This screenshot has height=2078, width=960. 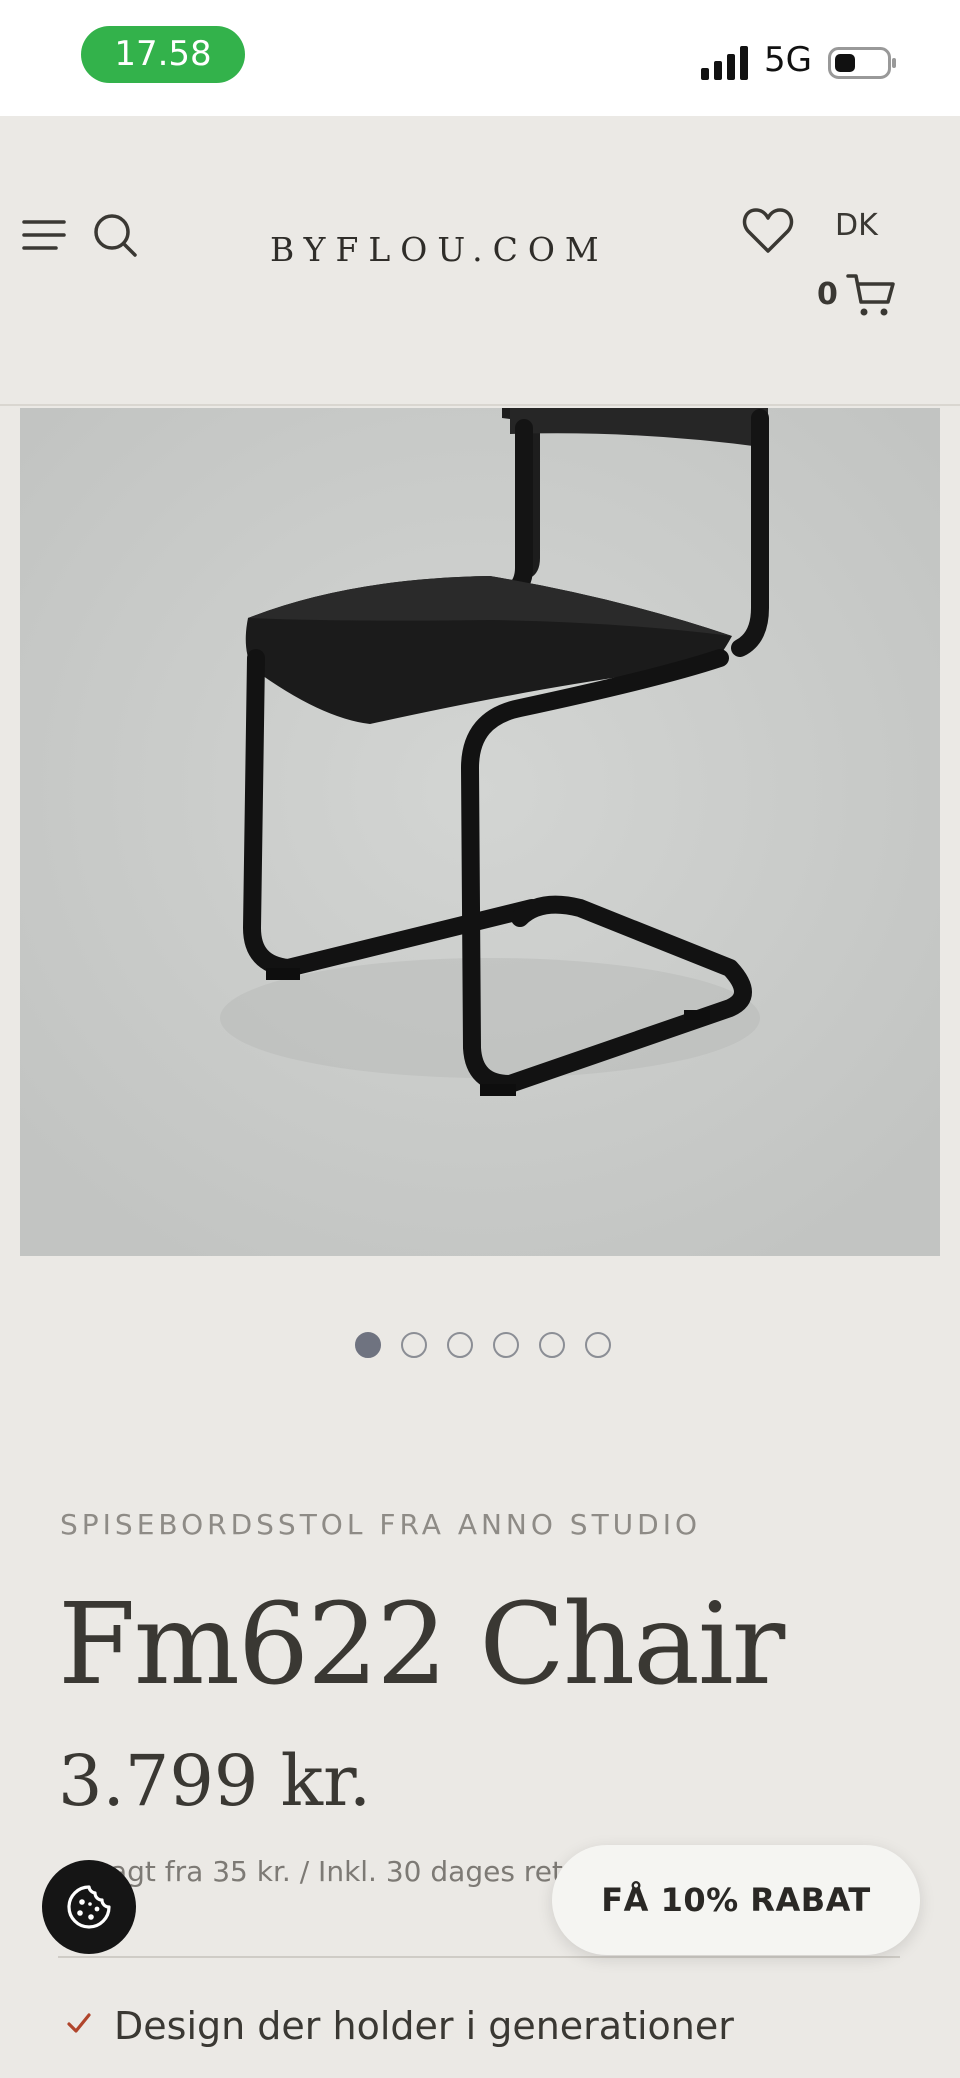 What do you see at coordinates (480, 58) in the screenshot?
I see `status-bar: 17.58 5G` at bounding box center [480, 58].